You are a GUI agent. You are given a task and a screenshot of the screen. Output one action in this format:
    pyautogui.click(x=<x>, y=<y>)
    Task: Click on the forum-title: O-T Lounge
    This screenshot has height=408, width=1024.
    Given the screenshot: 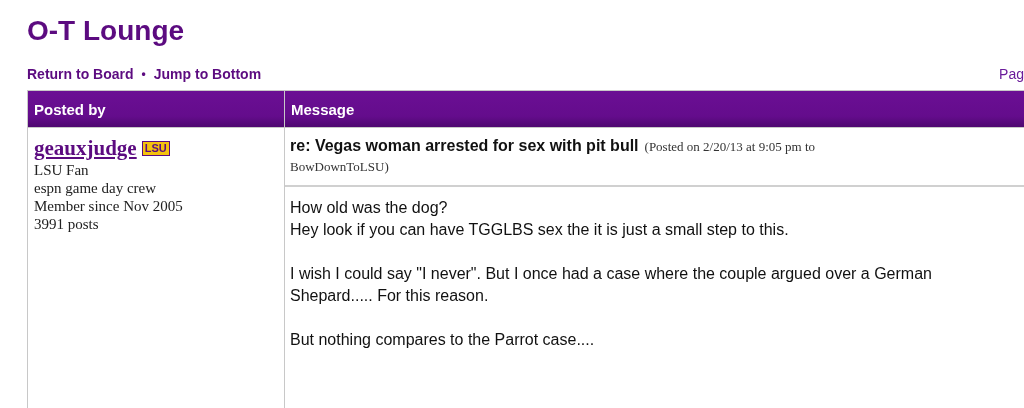 What is the action you would take?
    pyautogui.click(x=106, y=31)
    